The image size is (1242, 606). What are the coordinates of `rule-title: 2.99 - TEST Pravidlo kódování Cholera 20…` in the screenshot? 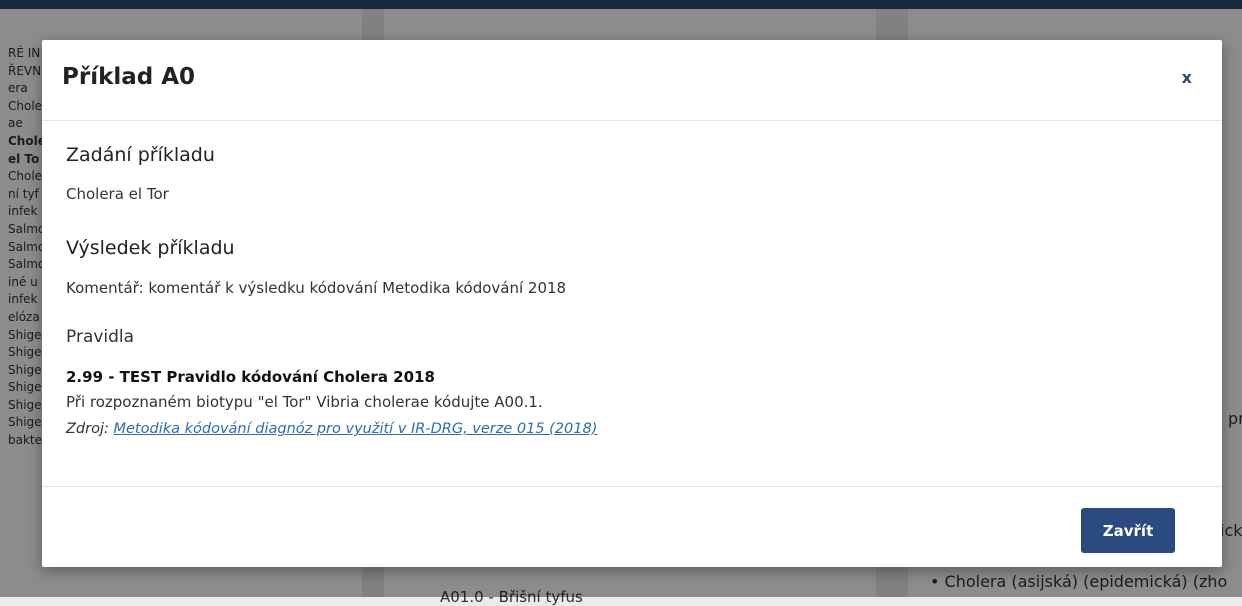 It's located at (250, 377).